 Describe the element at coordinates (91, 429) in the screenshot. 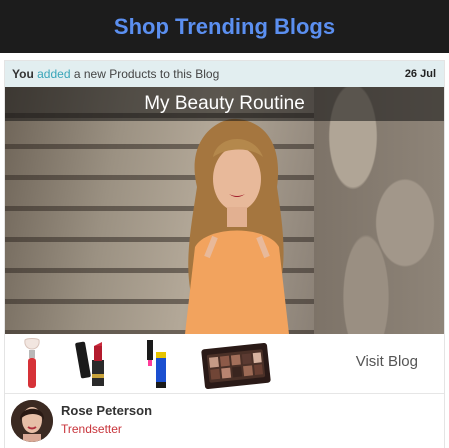

I see `author-role-badge: Trendsetter` at that location.